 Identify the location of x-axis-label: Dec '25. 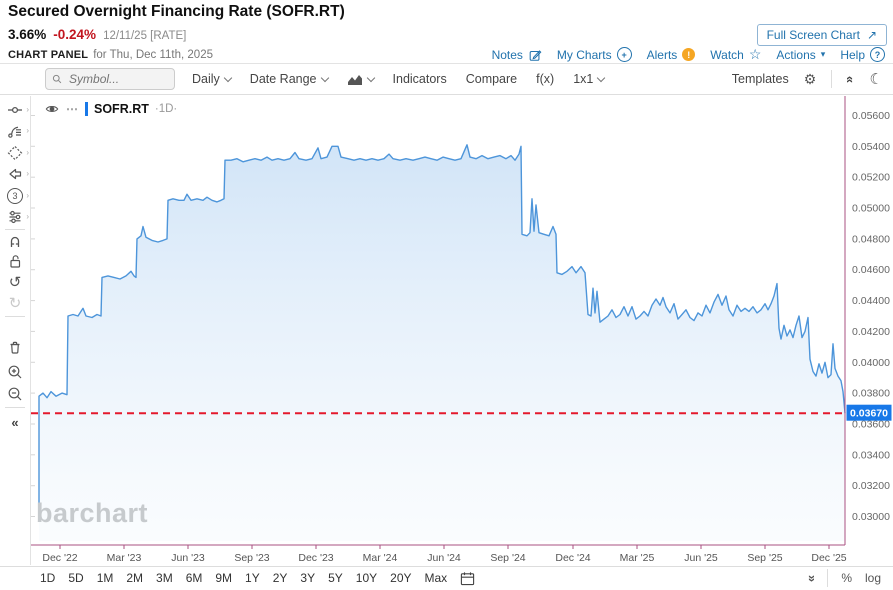
(828, 558).